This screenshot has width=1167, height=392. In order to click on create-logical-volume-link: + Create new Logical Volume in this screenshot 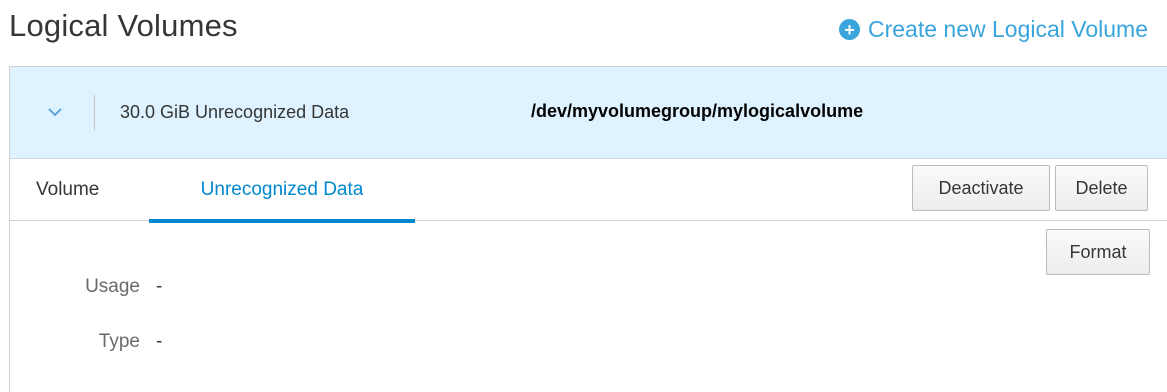, I will do `click(993, 29)`.